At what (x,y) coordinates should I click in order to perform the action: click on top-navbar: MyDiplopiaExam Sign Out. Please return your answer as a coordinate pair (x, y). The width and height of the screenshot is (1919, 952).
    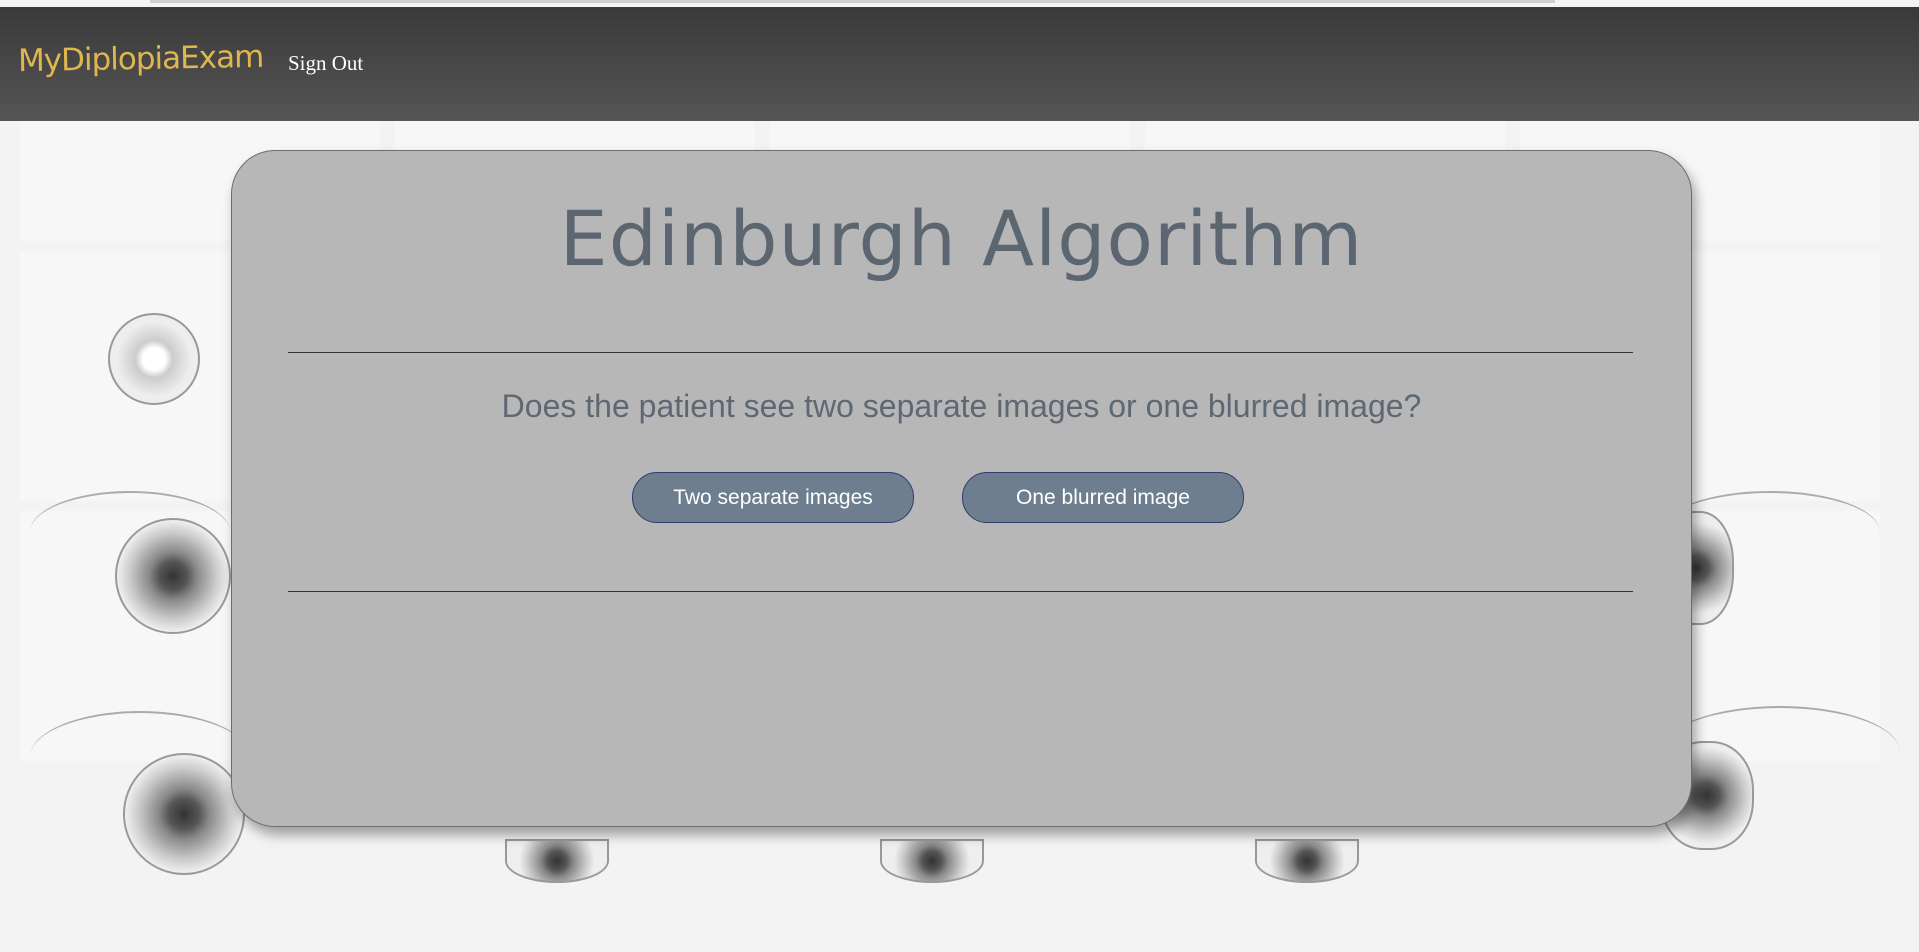
    Looking at the image, I should click on (959, 64).